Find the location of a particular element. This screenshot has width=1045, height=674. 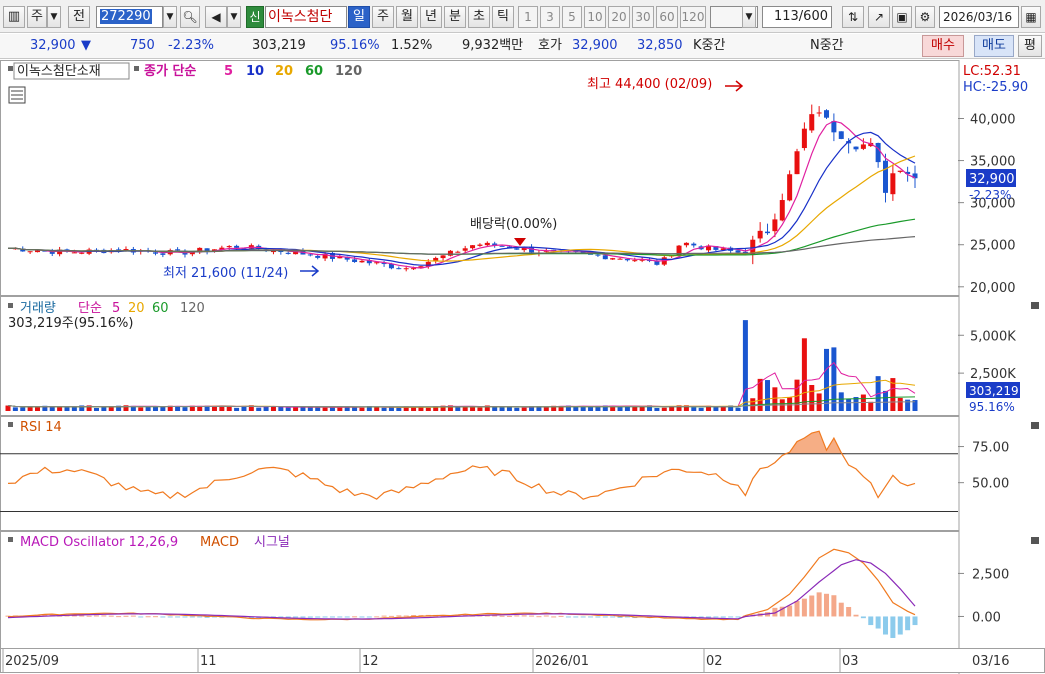

price-tick-label: 40,000 is located at coordinates (993, 119).